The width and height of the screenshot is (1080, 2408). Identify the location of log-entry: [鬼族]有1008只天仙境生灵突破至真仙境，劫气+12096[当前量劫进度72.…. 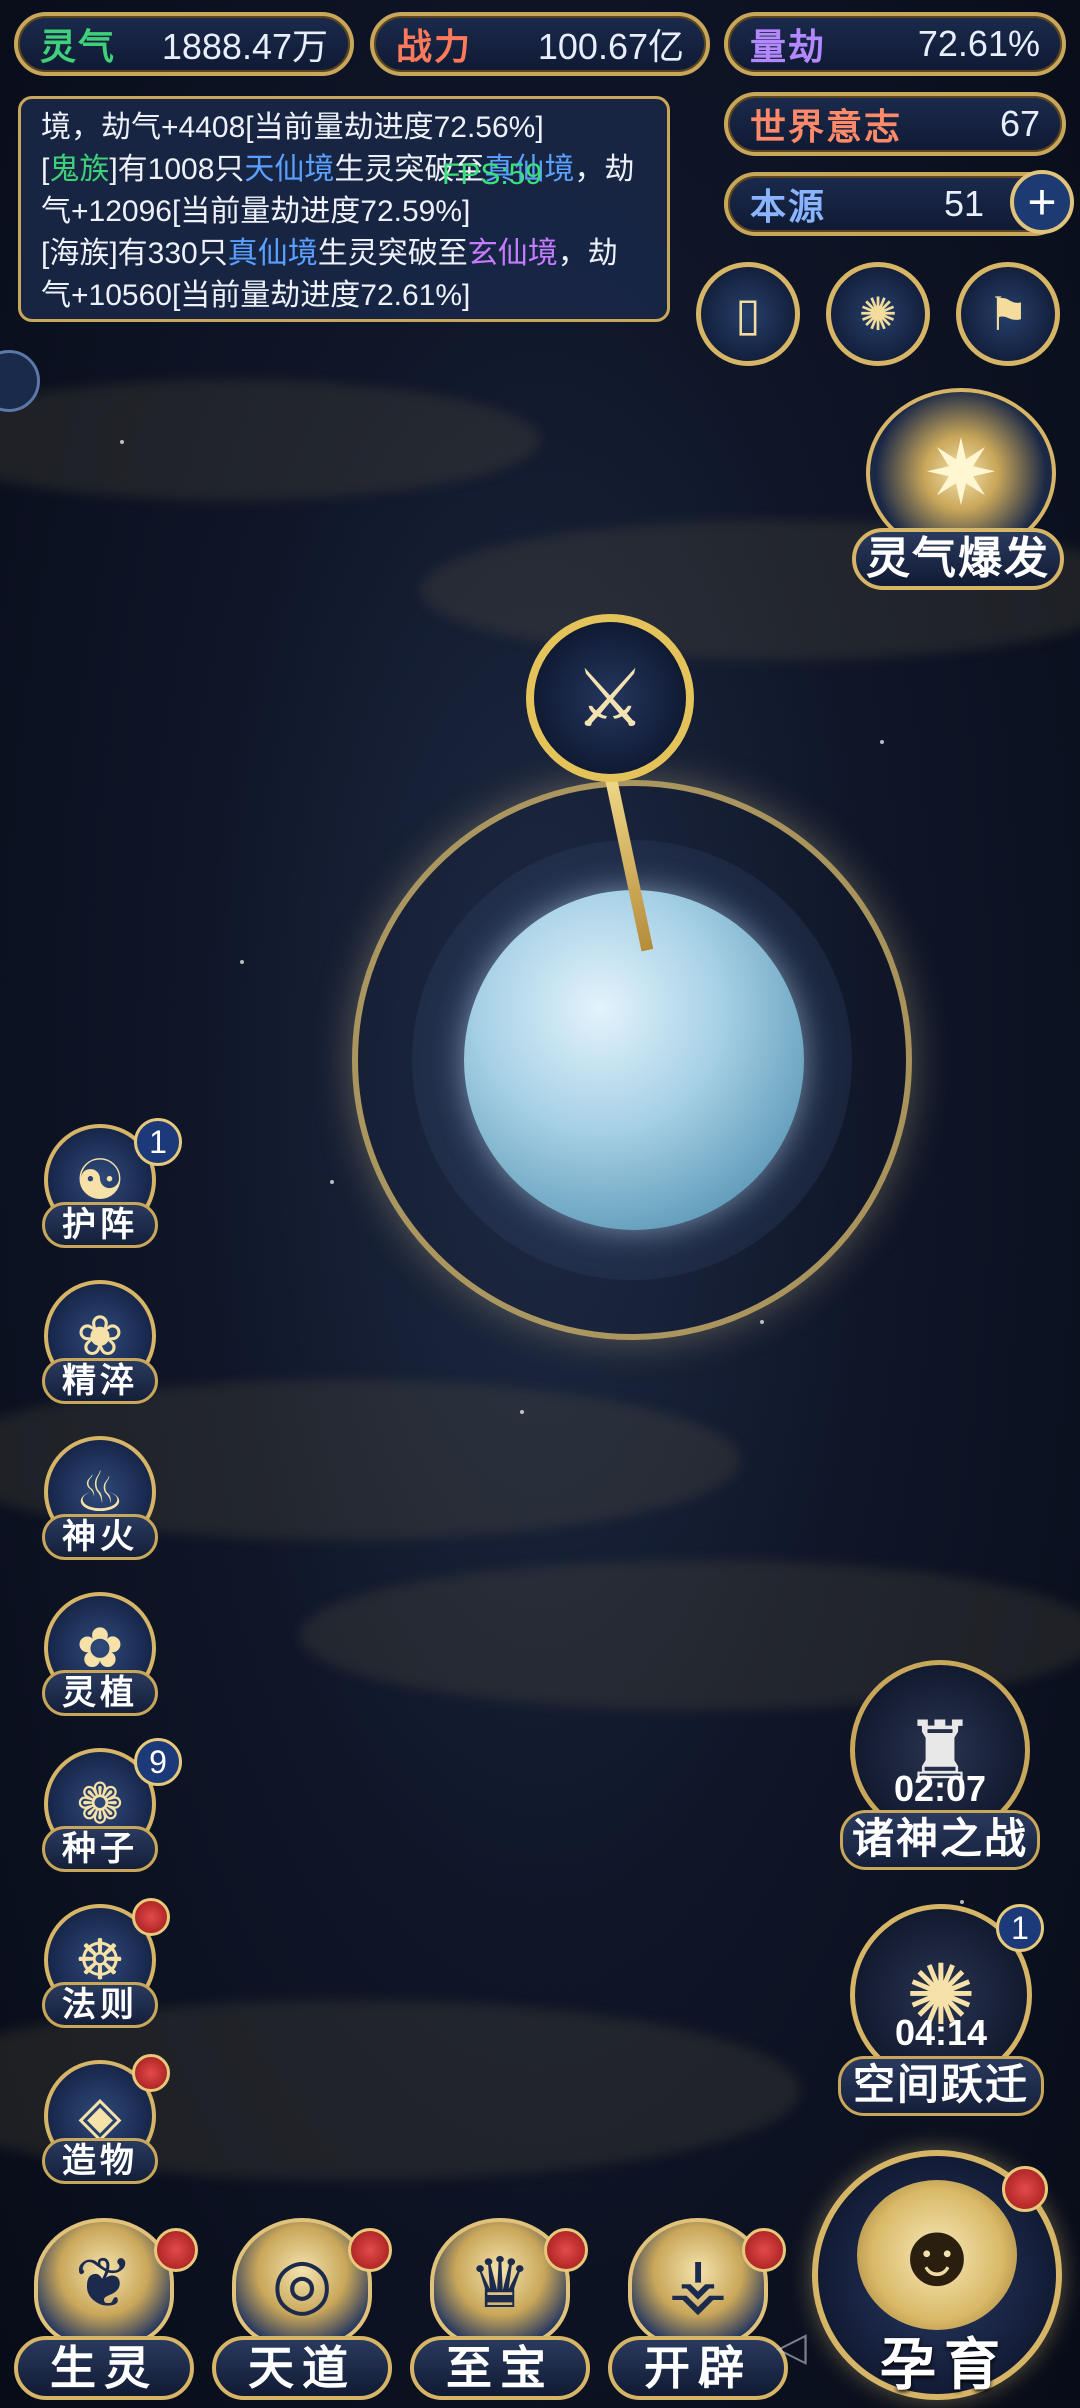
(344, 191).